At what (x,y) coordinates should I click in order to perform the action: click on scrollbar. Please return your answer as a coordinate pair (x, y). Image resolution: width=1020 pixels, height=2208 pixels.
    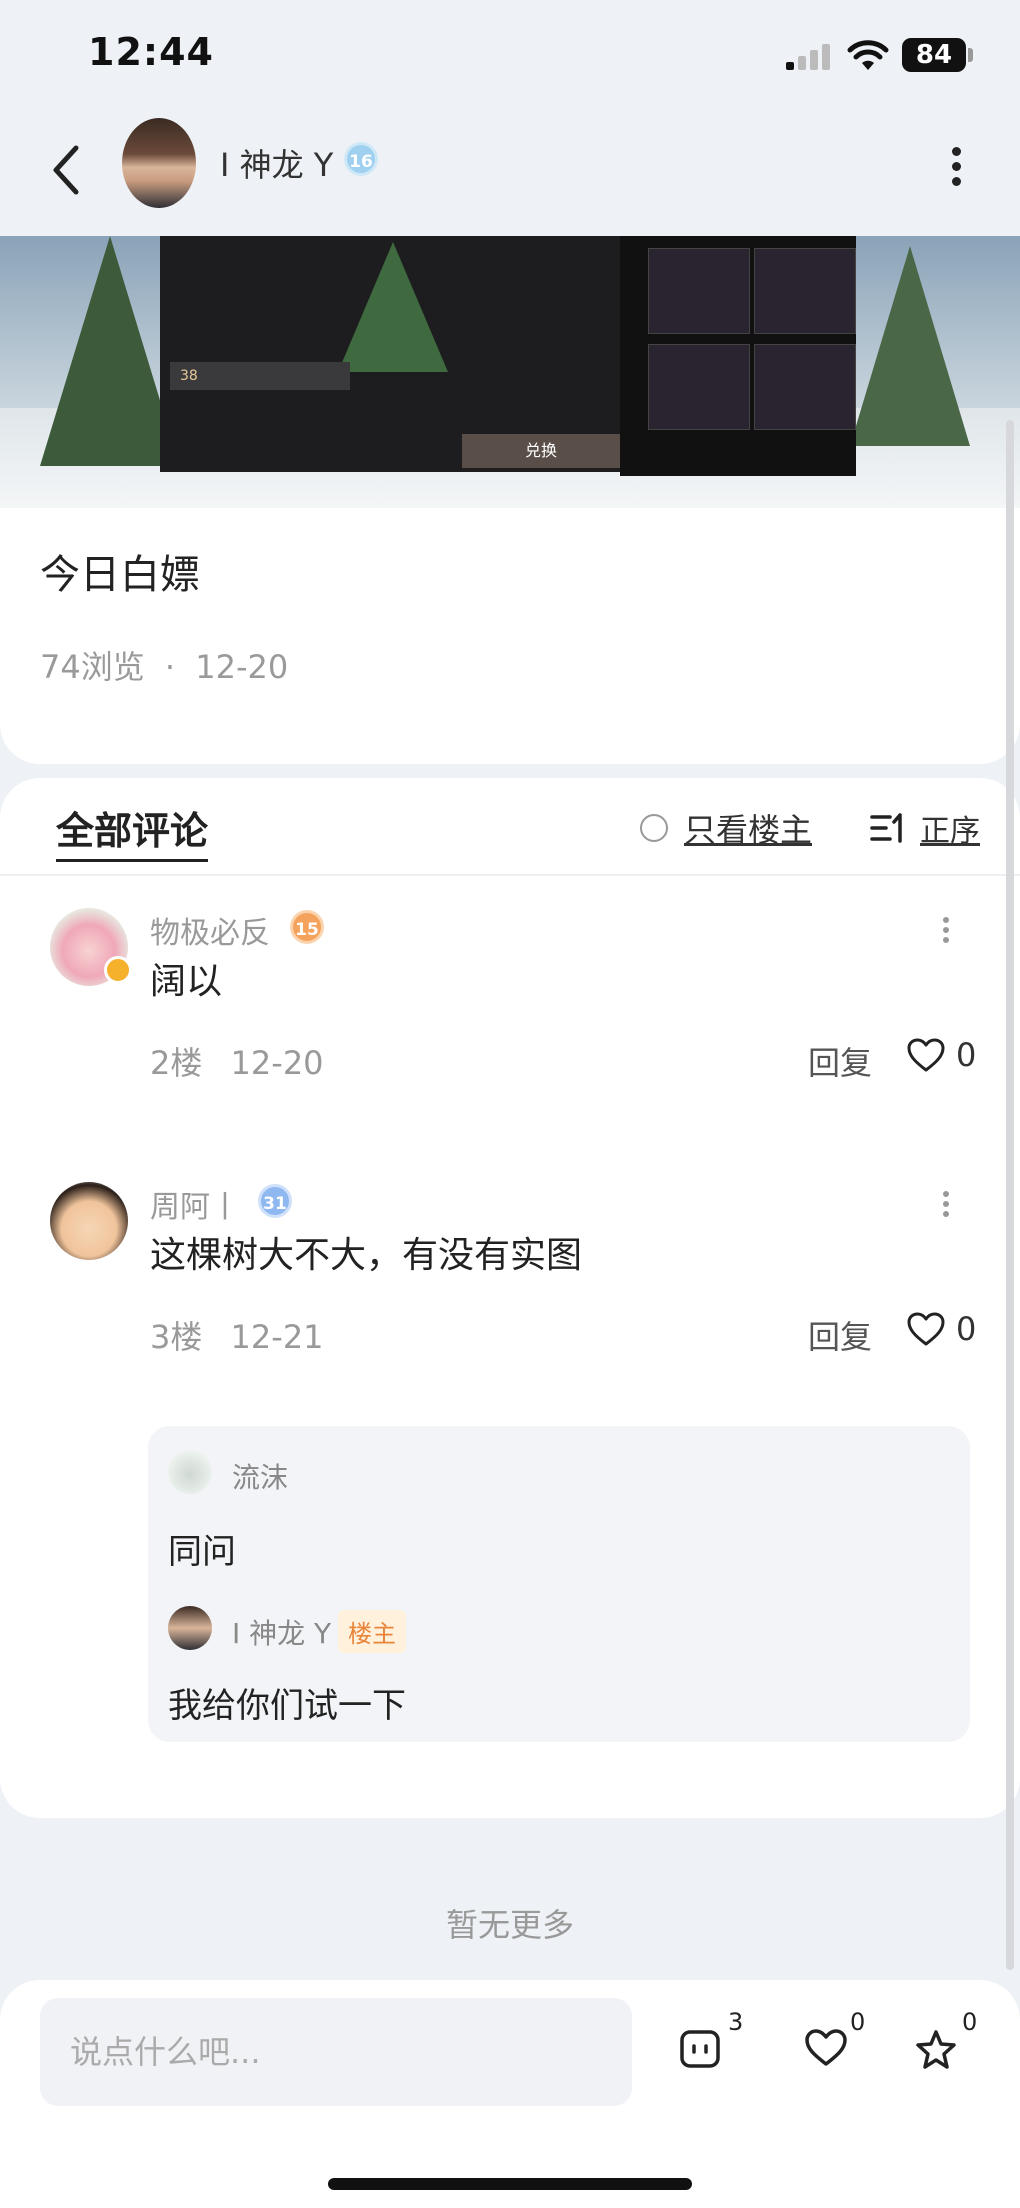
    Looking at the image, I should click on (1010, 1195).